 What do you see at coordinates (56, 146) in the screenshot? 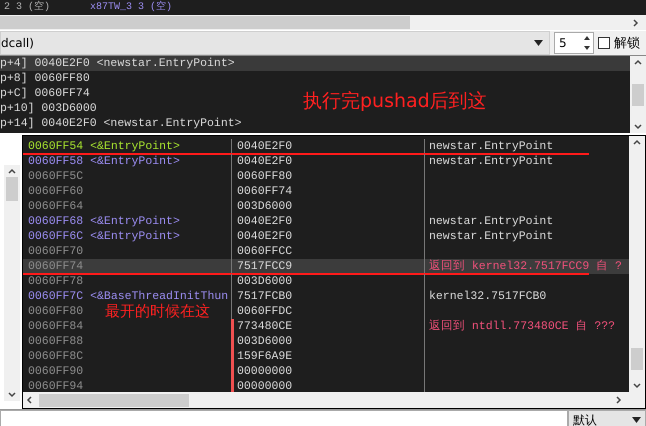
I see `stack-address: 0060FF54` at bounding box center [56, 146].